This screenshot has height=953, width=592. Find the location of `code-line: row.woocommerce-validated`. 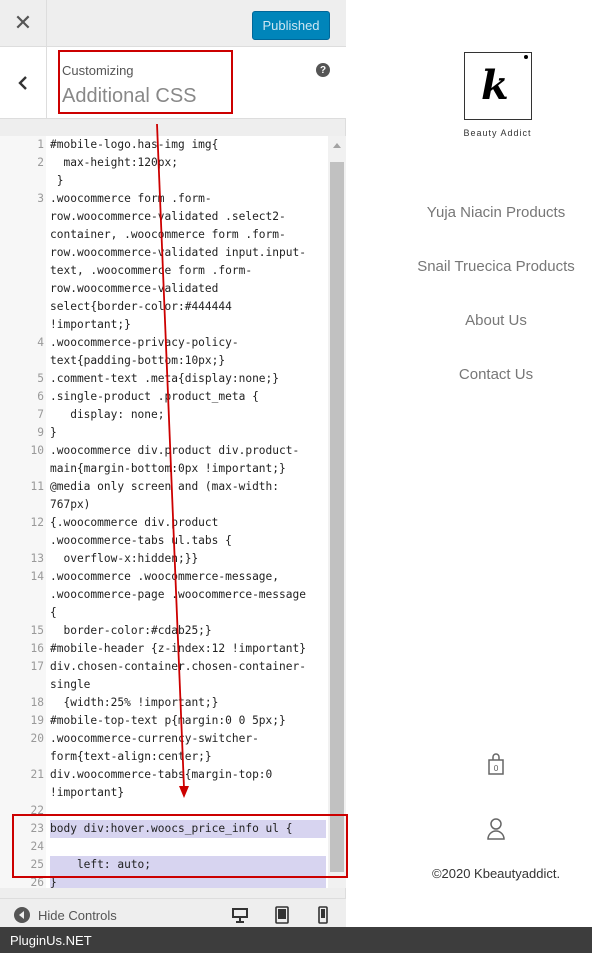

code-line: row.woocommerce-validated is located at coordinates (188, 289).